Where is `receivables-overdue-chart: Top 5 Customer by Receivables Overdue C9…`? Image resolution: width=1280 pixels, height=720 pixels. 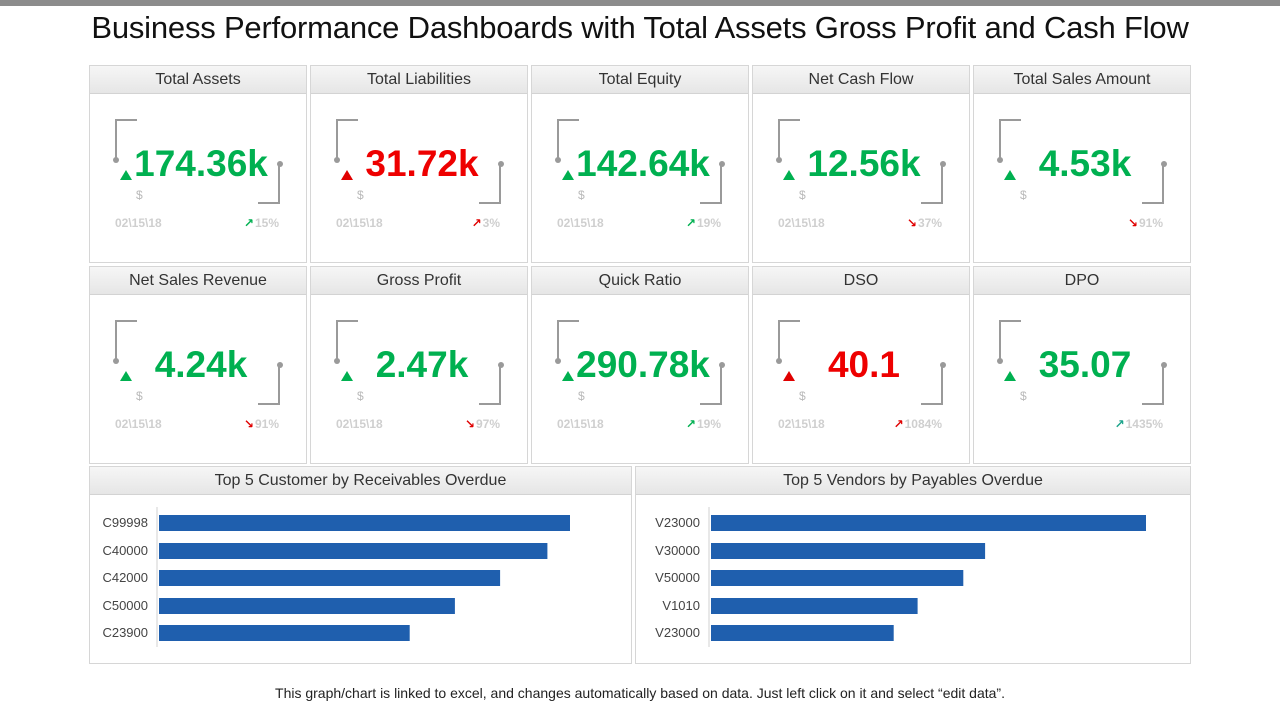
receivables-overdue-chart: Top 5 Customer by Receivables Overdue C9… is located at coordinates (360, 565).